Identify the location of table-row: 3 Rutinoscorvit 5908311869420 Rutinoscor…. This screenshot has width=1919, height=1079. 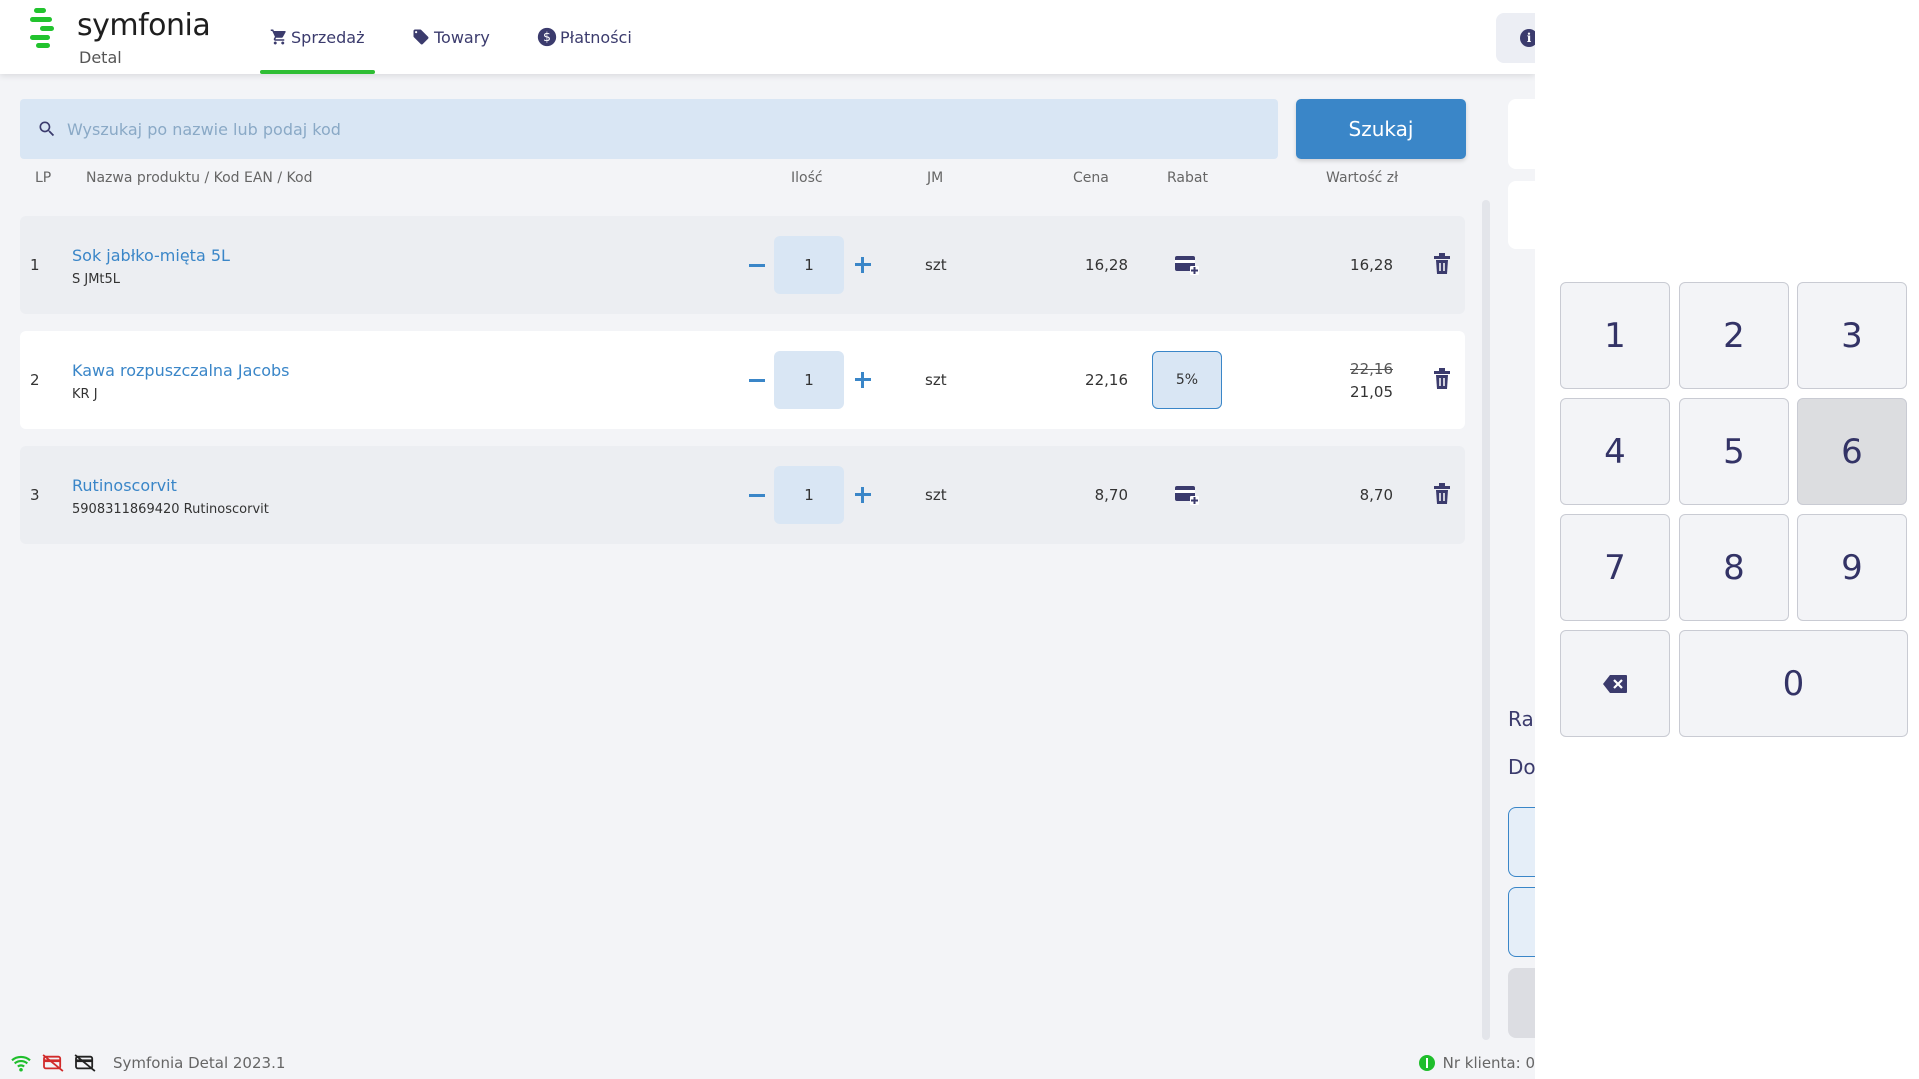
(742, 495).